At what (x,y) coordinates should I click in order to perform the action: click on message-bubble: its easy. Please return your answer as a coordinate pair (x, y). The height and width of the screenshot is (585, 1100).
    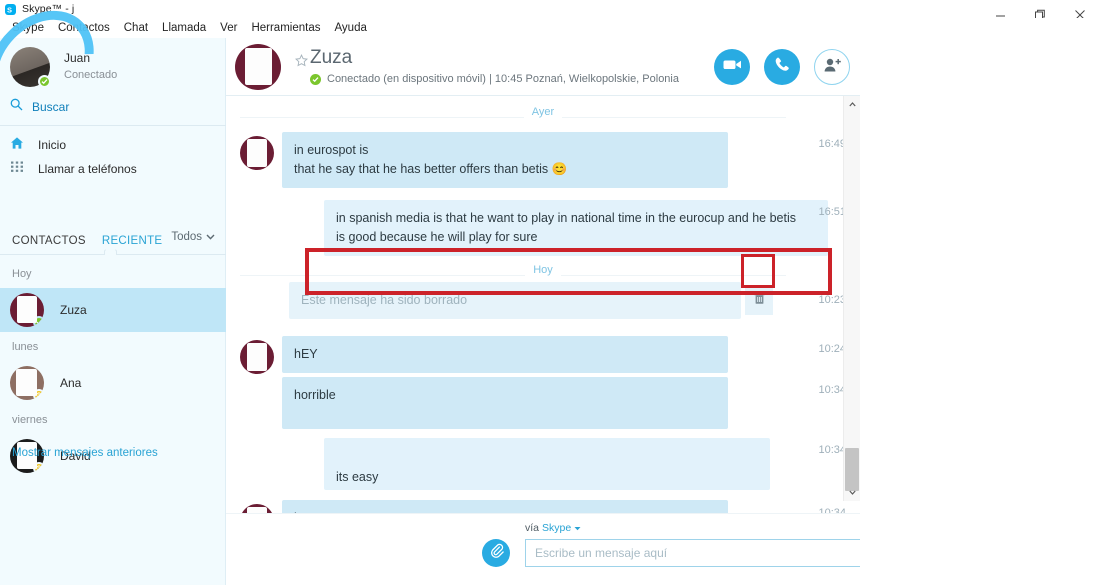
    Looking at the image, I should click on (547, 464).